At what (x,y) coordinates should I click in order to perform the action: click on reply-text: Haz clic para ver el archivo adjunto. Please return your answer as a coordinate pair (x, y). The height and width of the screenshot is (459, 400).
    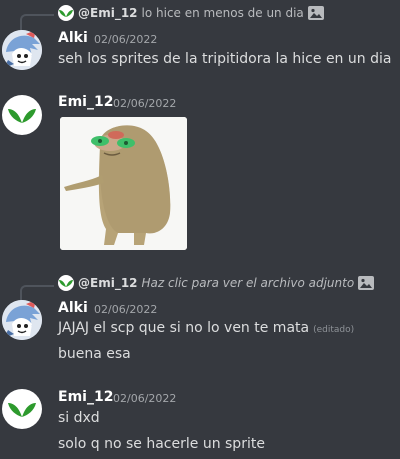
    Looking at the image, I should click on (248, 283).